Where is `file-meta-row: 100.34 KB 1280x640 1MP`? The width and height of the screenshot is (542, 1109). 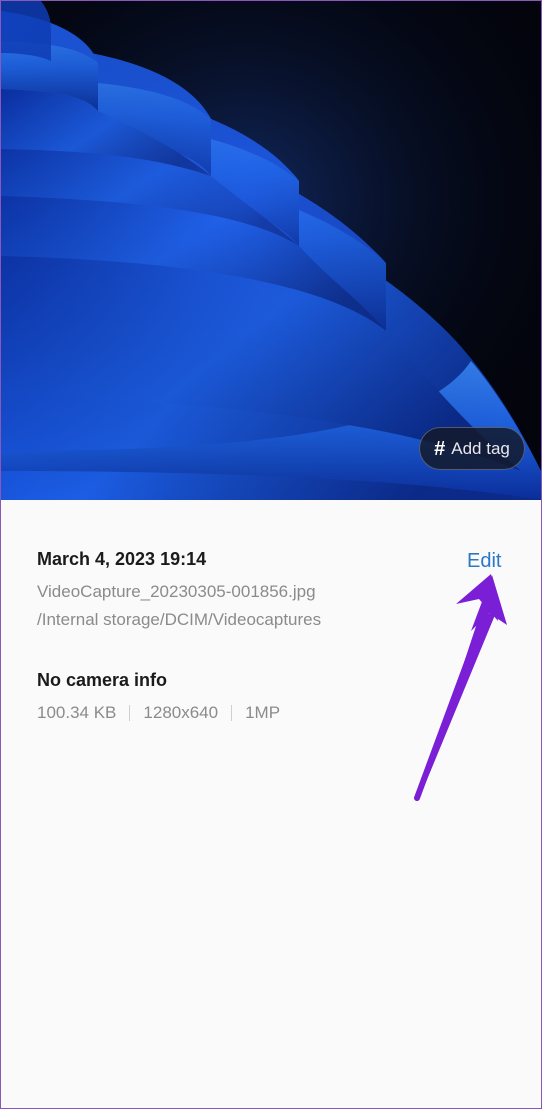
file-meta-row: 100.34 KB 1280x640 1MP is located at coordinates (158, 713).